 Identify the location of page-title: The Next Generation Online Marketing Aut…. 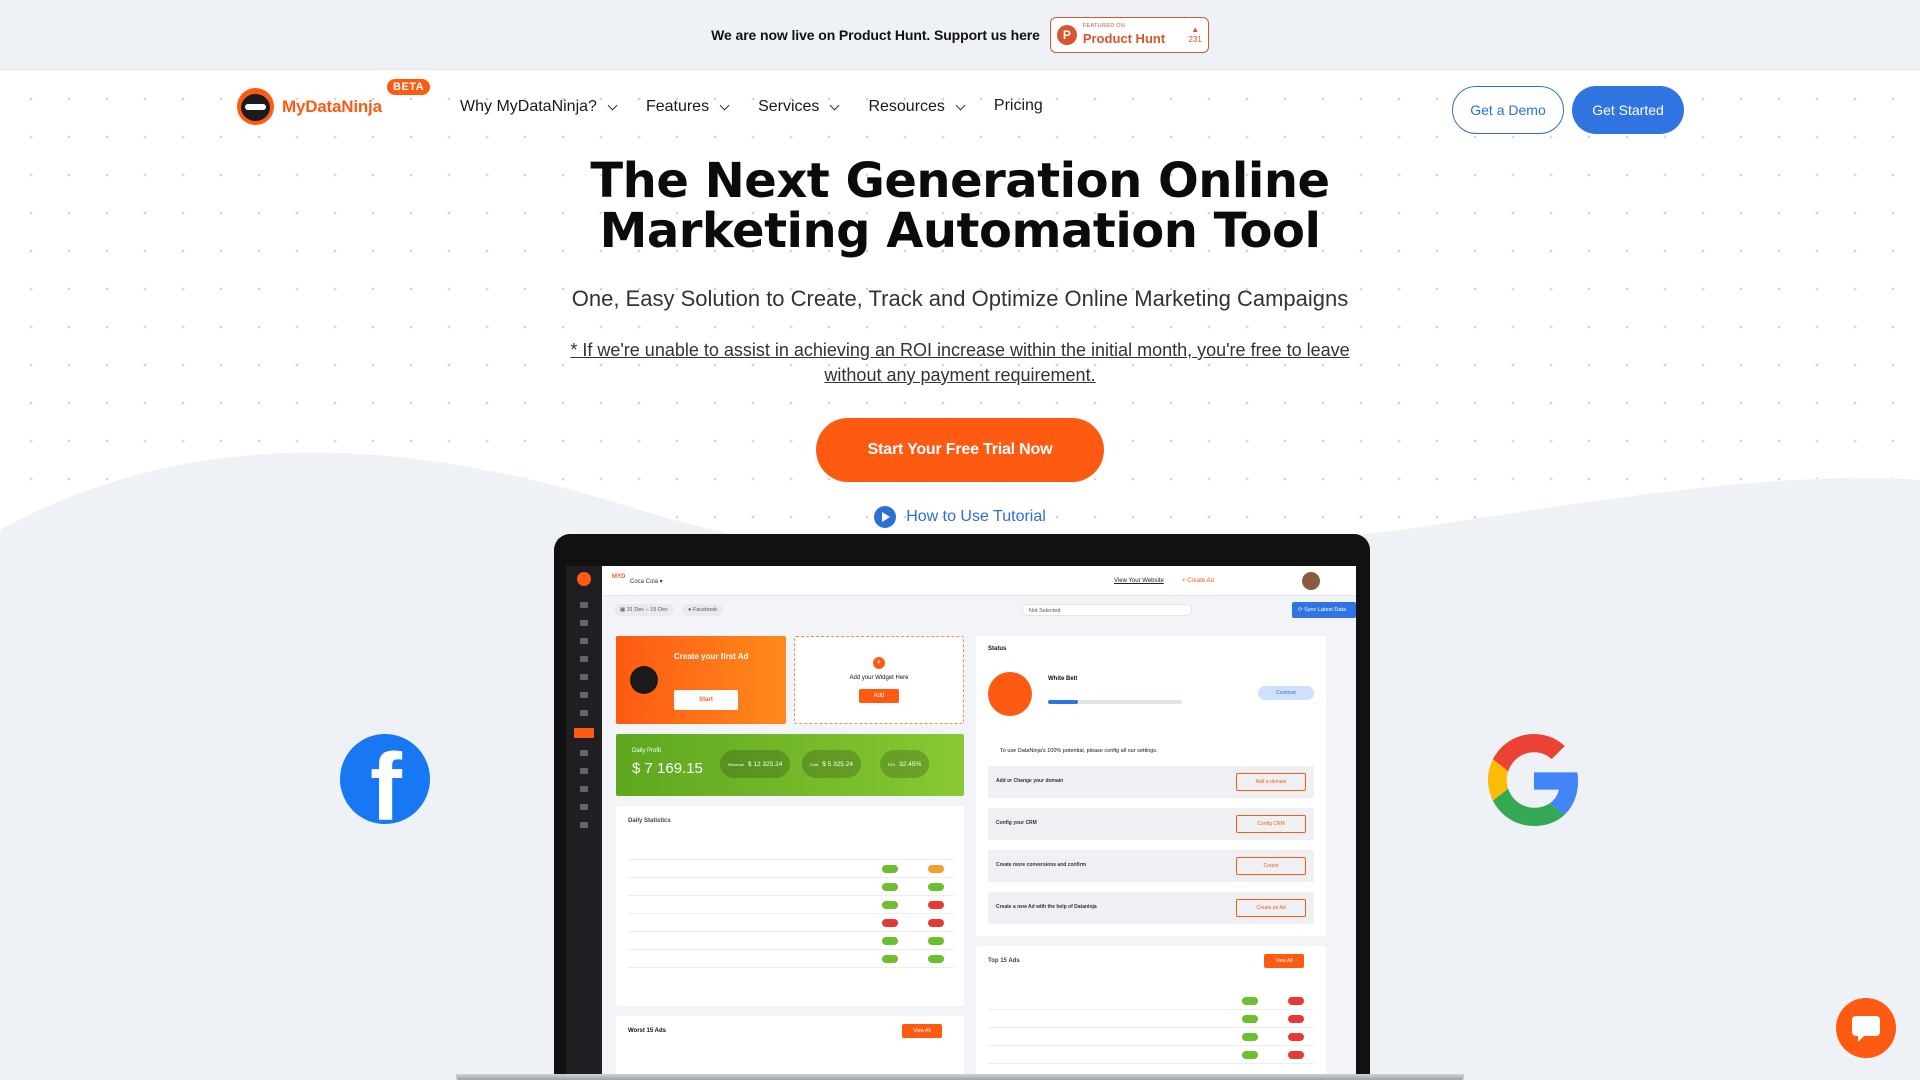
(960, 206).